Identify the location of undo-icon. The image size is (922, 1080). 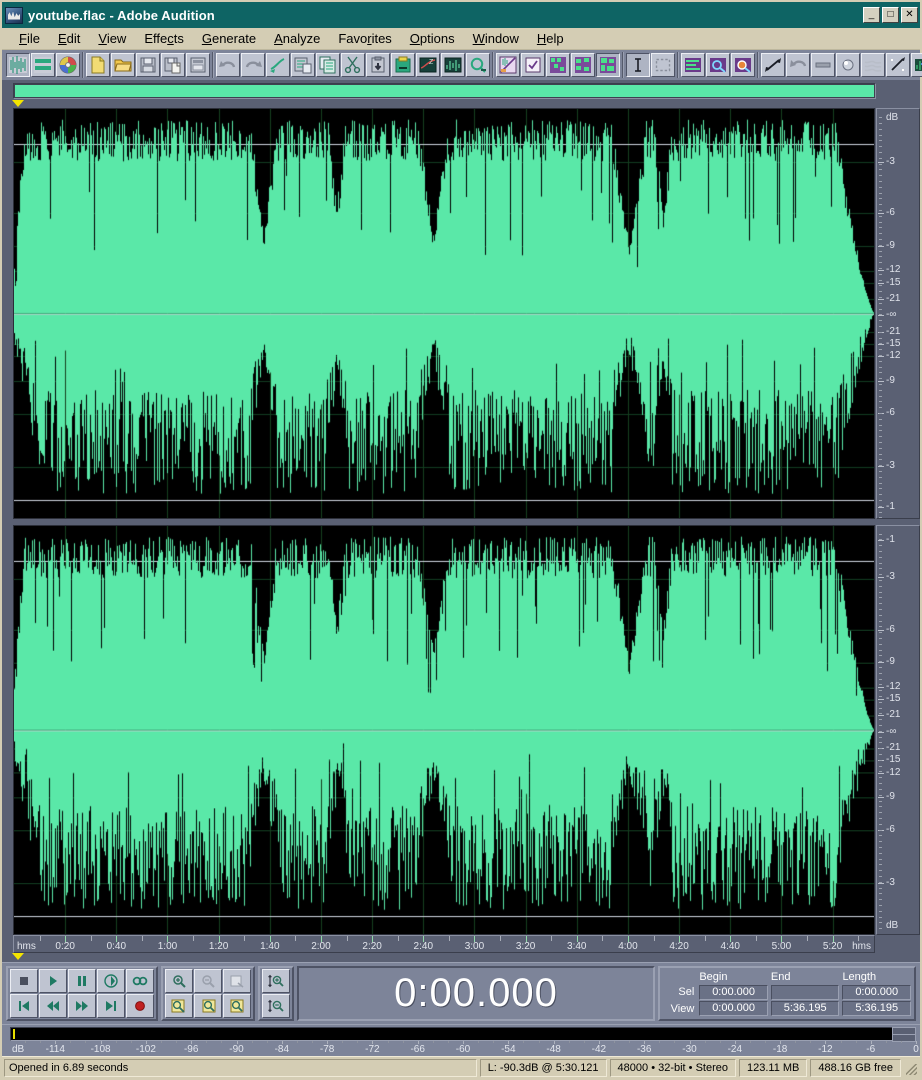
(228, 65).